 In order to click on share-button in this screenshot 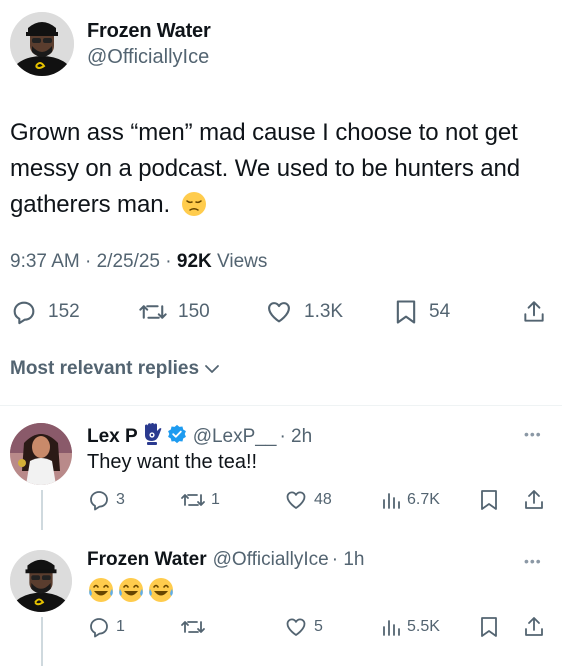, I will do `click(534, 312)`.